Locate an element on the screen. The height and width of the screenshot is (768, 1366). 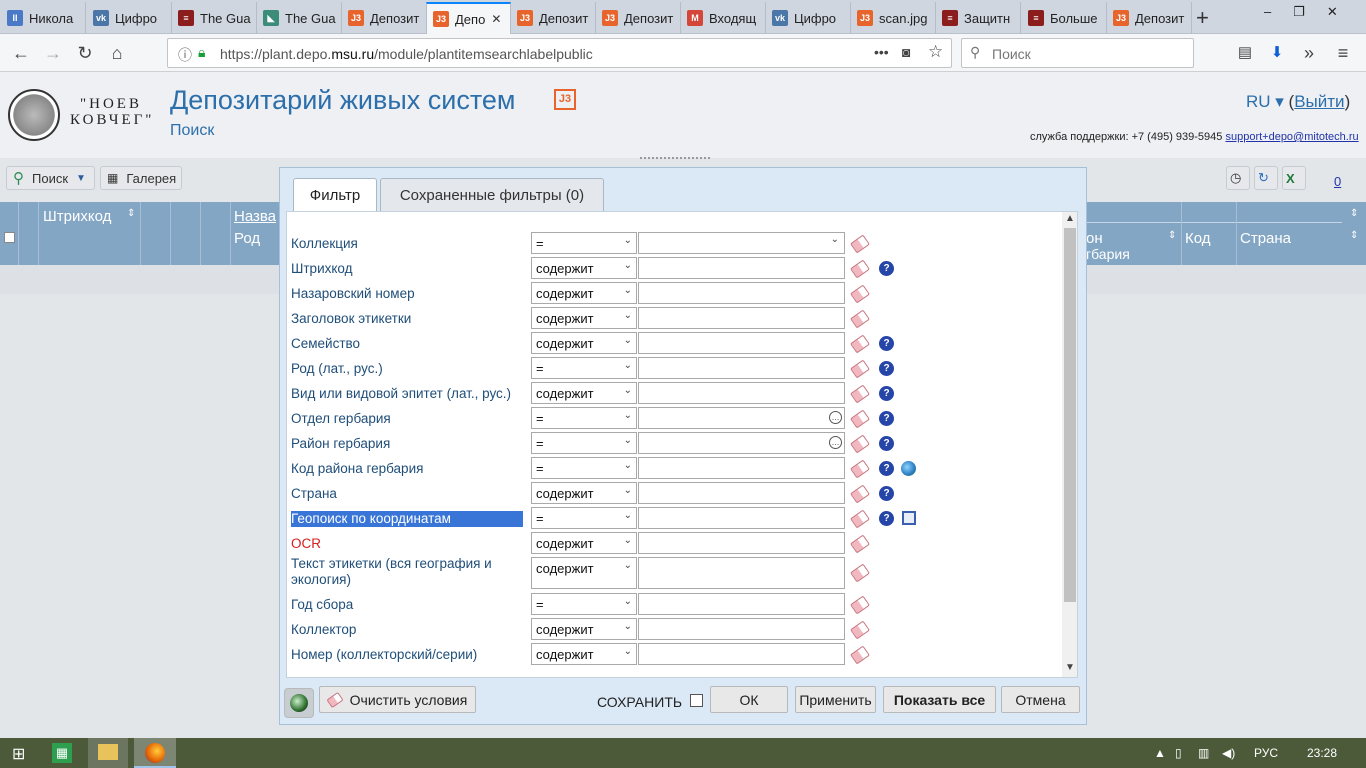
browser-tab: M Входящ is located at coordinates (723, 18).